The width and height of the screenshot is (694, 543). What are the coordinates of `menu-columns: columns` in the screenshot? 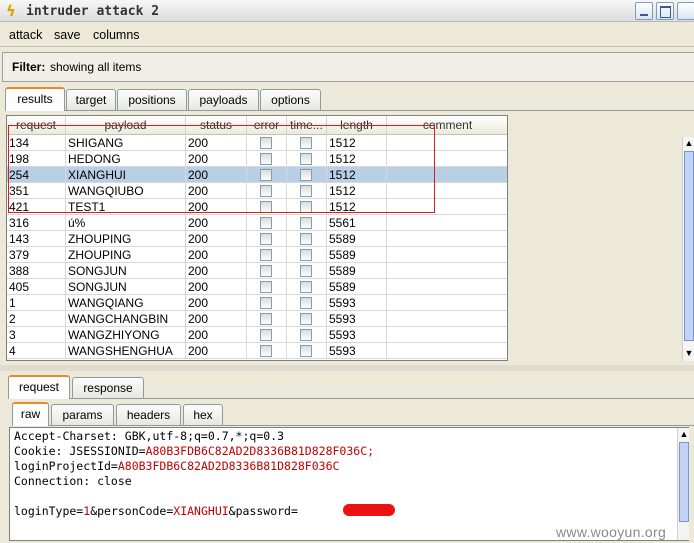 It's located at (116, 35).